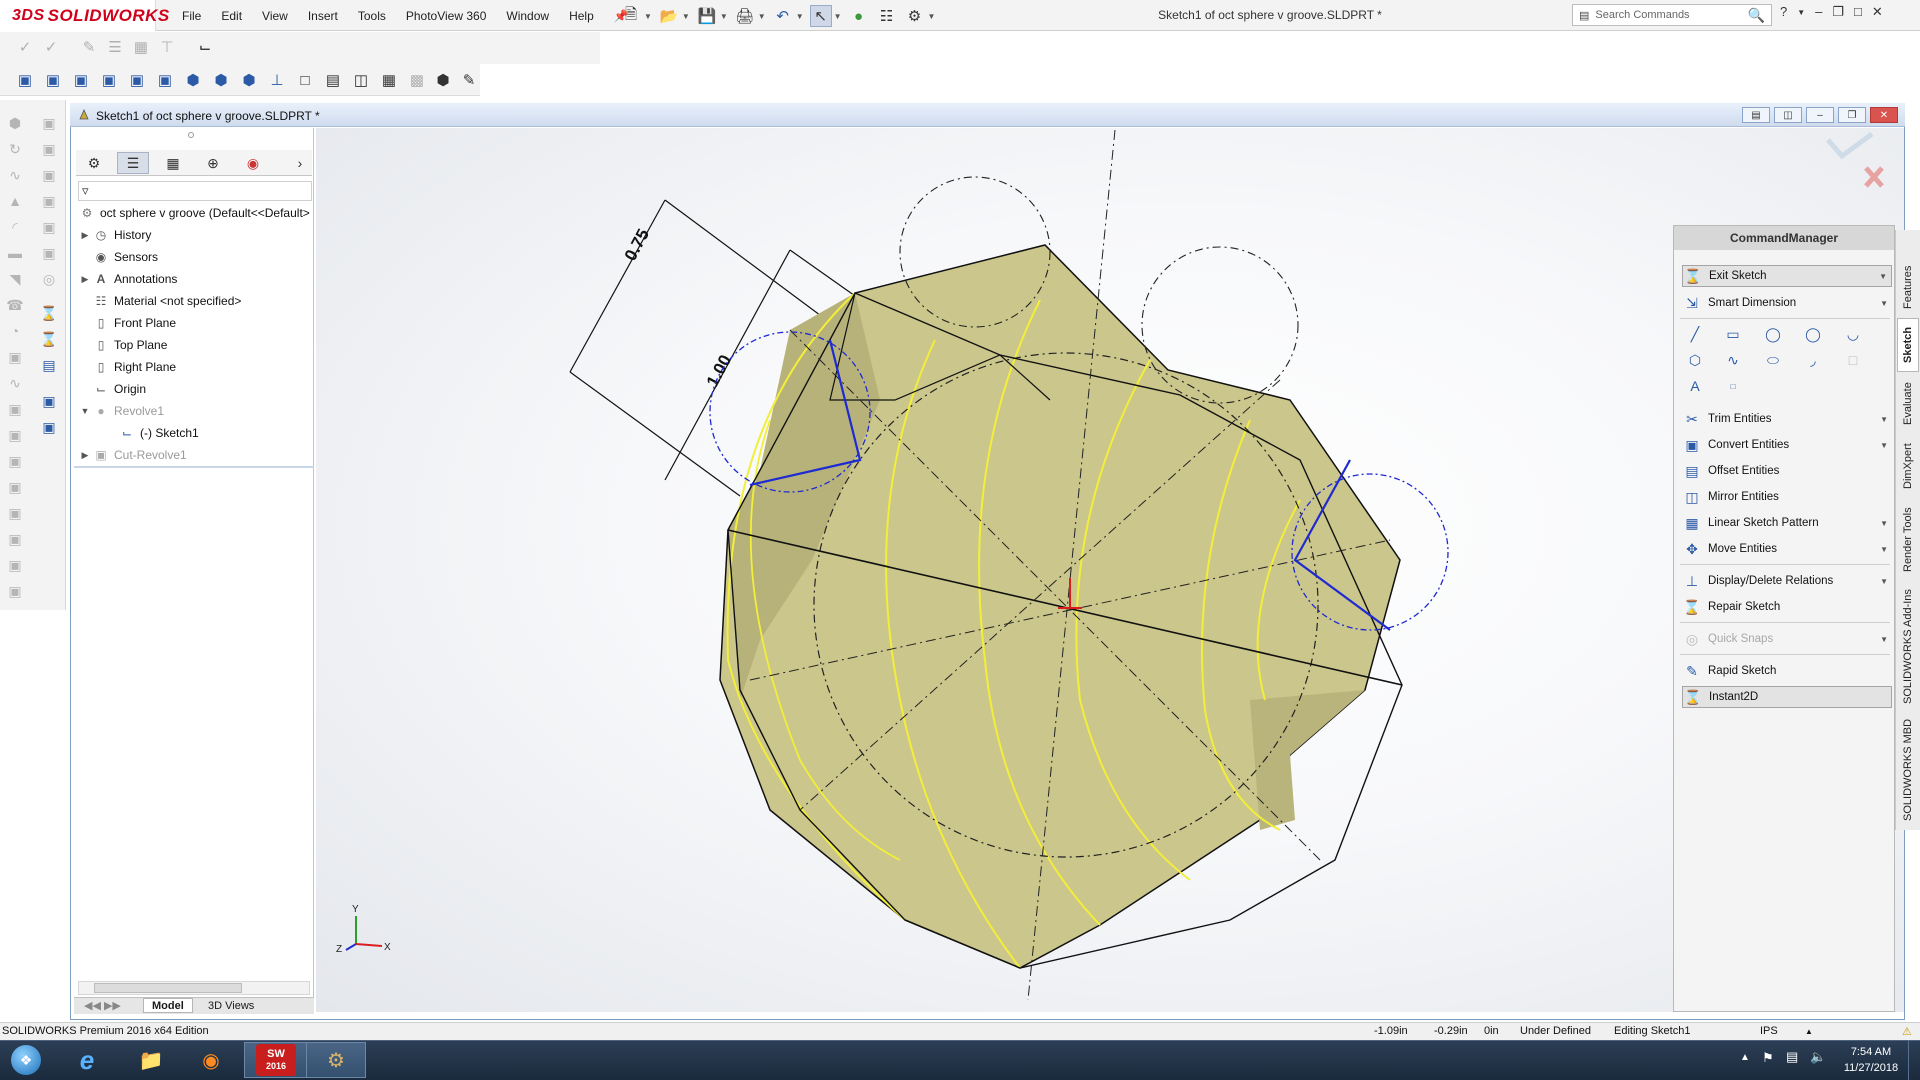 This screenshot has width=1920, height=1080. I want to click on extrude-icon: ⬢, so click(15, 123).